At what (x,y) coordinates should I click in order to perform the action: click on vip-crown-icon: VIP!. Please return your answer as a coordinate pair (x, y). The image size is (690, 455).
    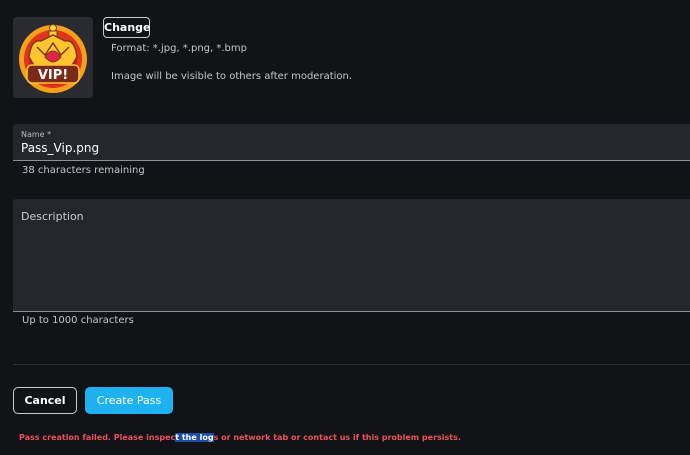
    Looking at the image, I should click on (53, 57).